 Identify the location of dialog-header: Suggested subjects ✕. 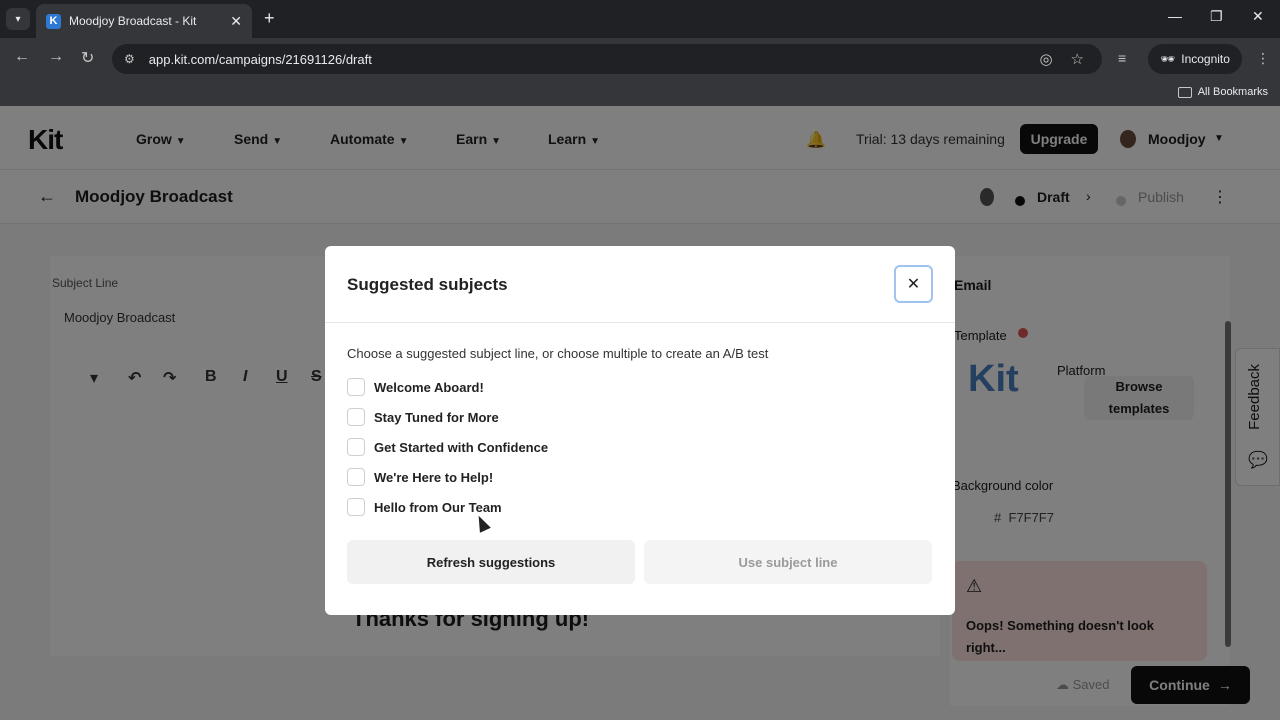
(640, 284).